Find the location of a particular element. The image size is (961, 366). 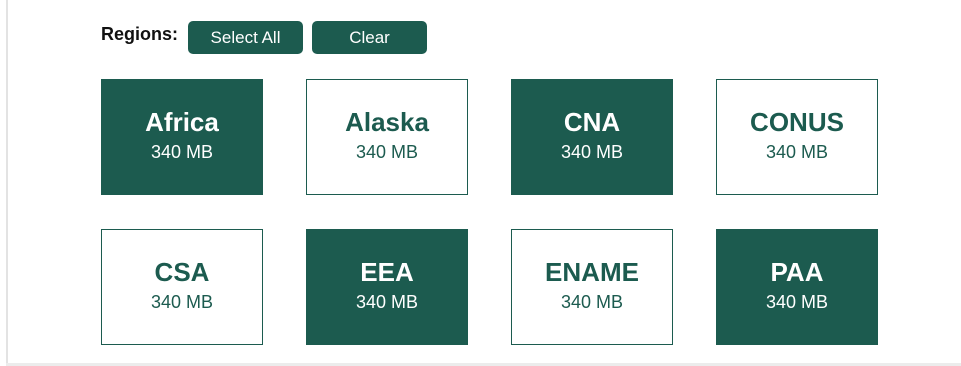

region-tile-csa: CSA 340 MB is located at coordinates (182, 287).